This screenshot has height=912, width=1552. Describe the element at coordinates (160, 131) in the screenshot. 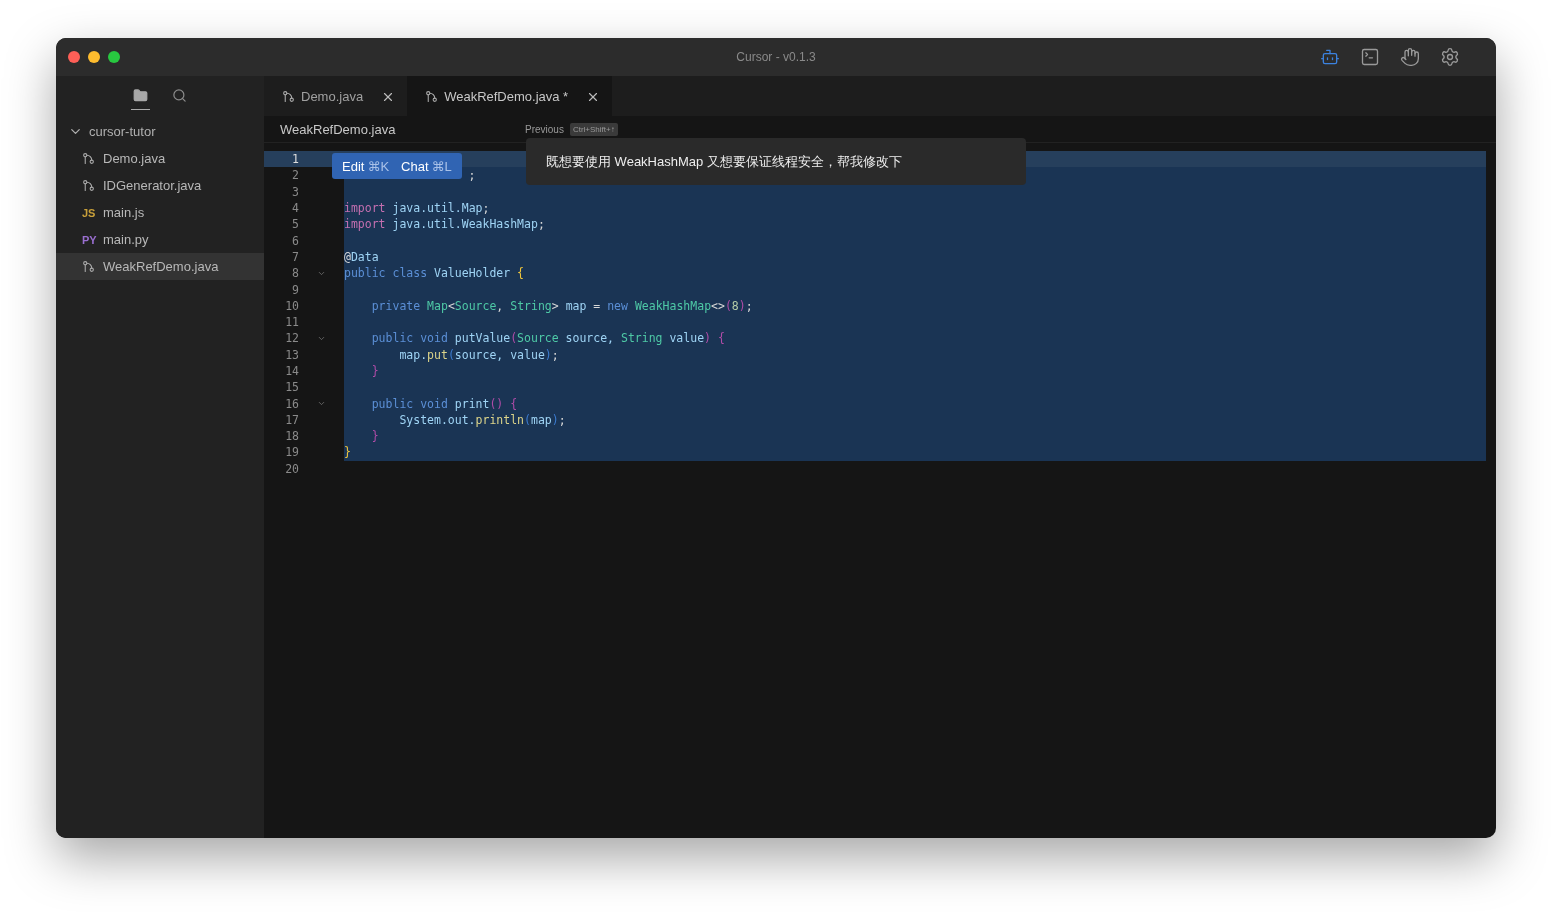

I see `folder-item: cursor-tutor` at that location.